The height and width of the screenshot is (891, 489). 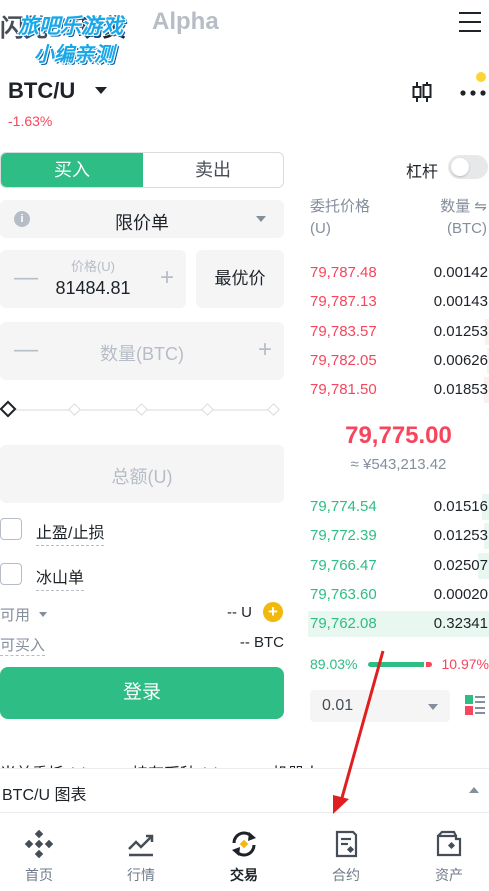 I want to click on menu-icon, so click(x=470, y=22).